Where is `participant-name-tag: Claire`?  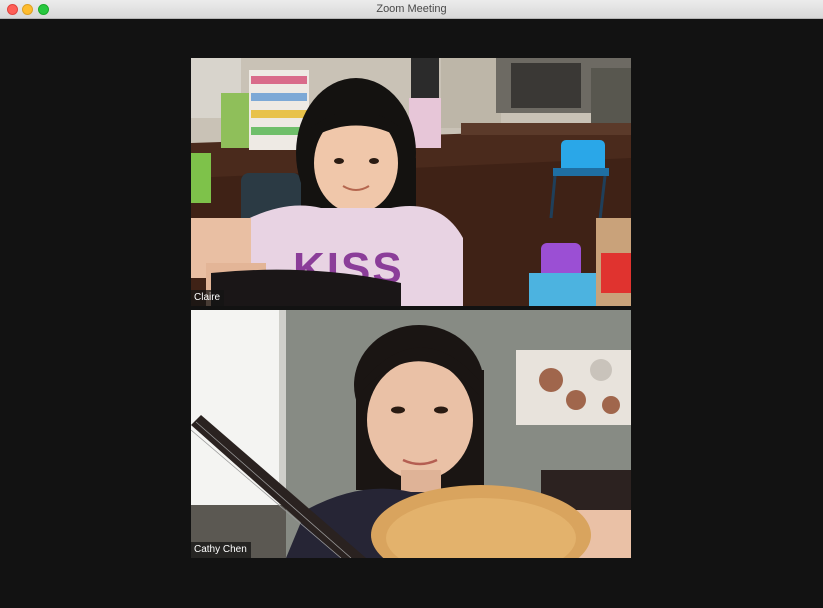 participant-name-tag: Claire is located at coordinates (208, 298).